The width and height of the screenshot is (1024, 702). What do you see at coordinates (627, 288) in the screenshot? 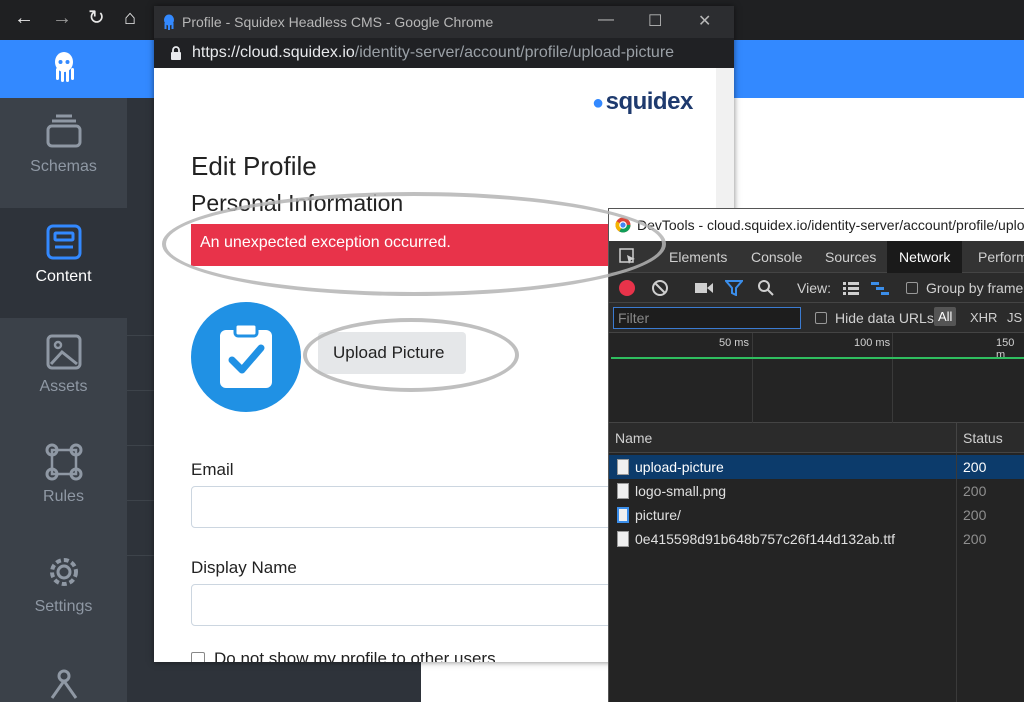
I see `record-icon` at bounding box center [627, 288].